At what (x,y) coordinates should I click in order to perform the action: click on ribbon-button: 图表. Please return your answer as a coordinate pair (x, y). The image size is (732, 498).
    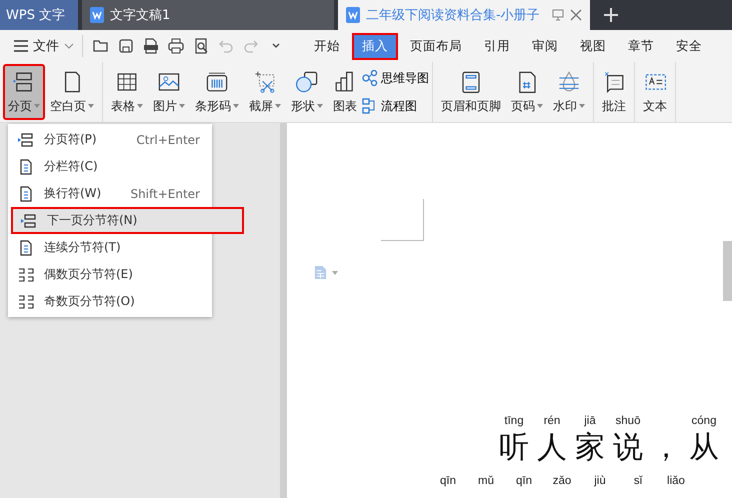
    Looking at the image, I should click on (345, 92).